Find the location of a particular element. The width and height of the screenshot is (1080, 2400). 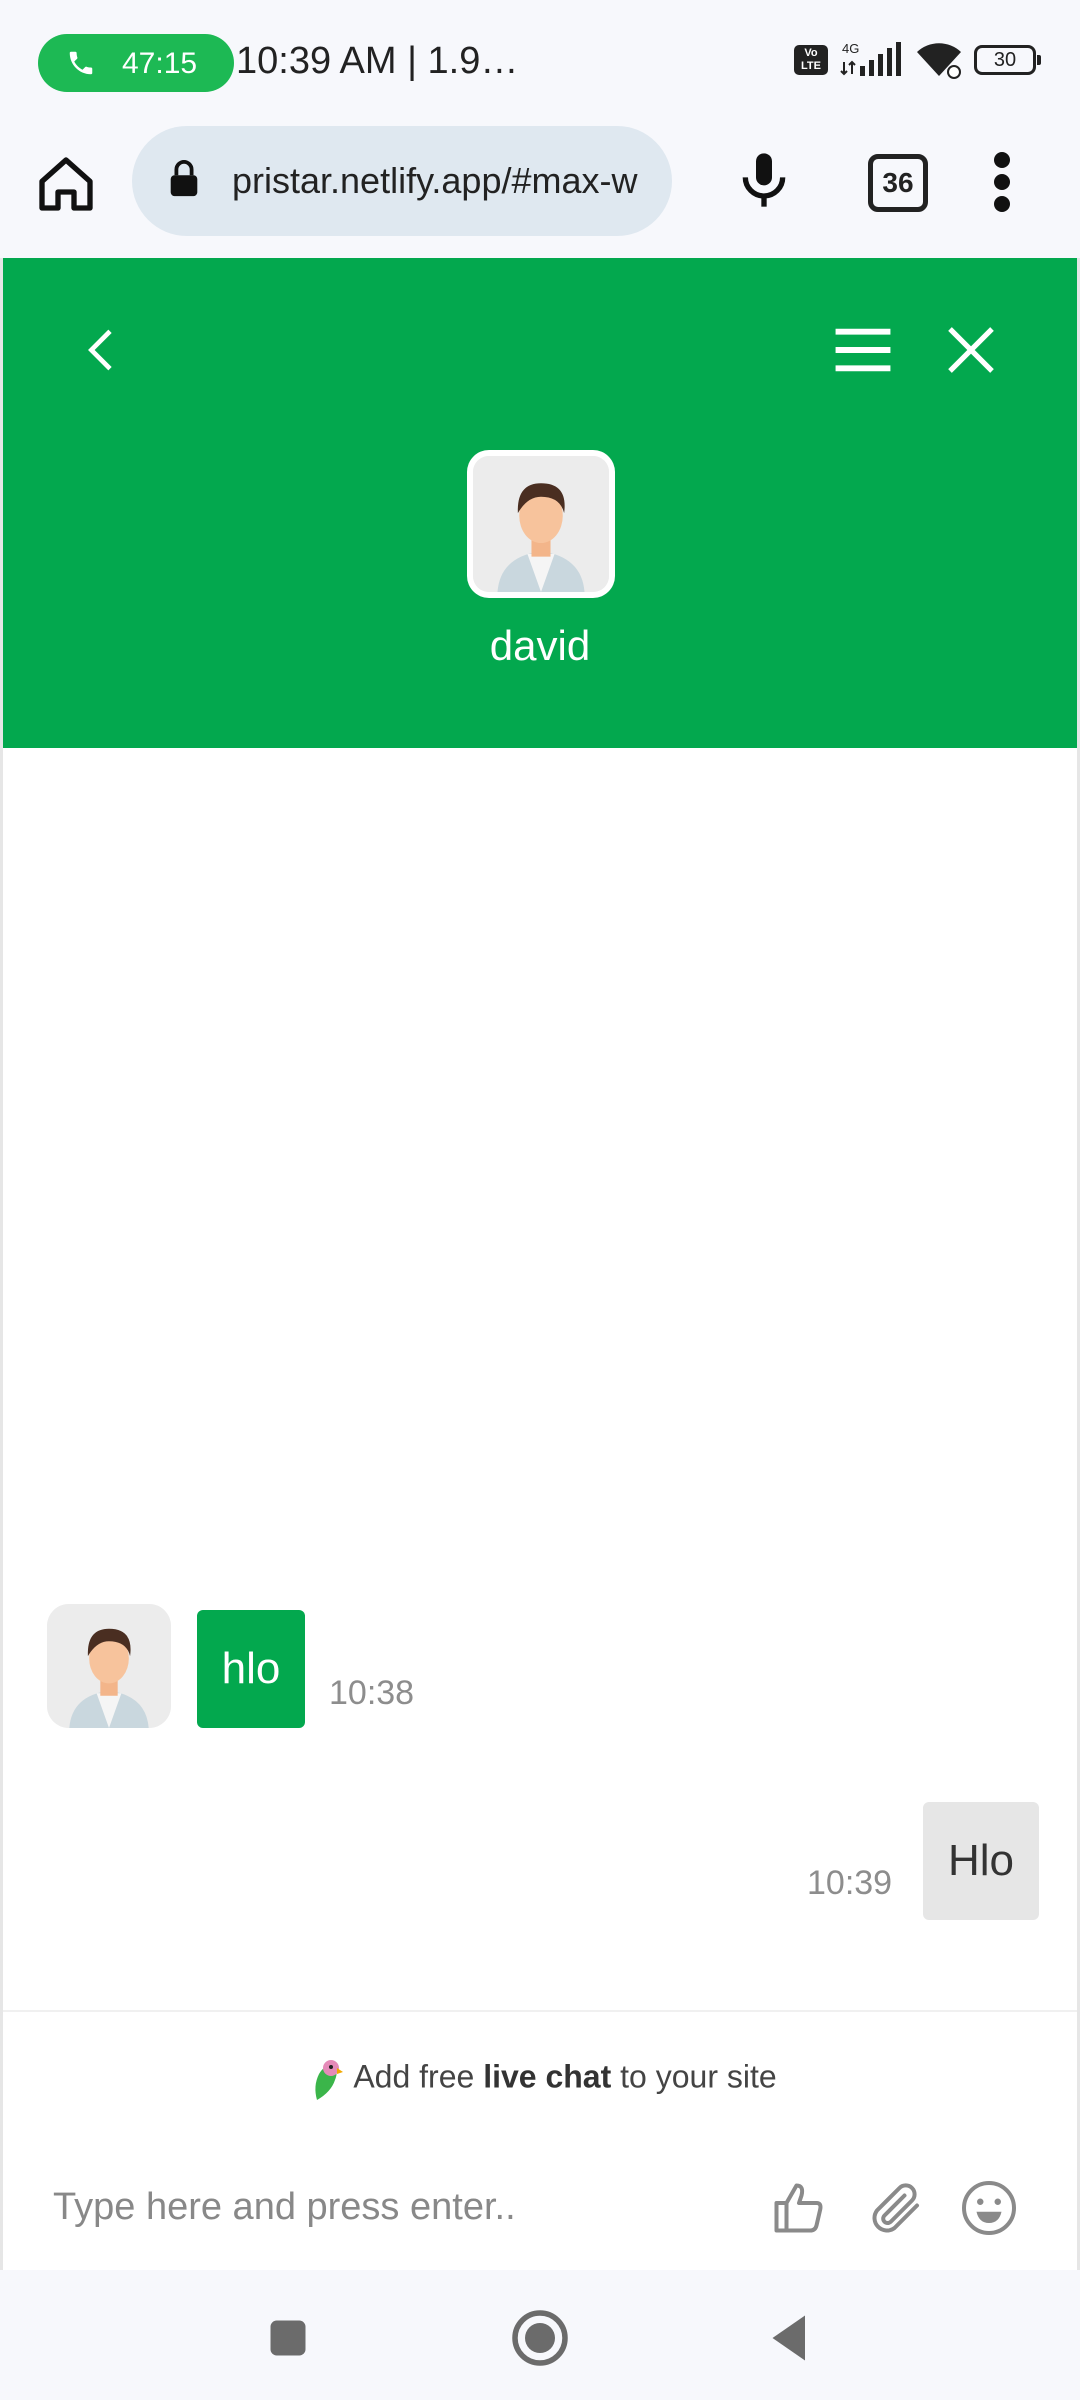

wifi-icon is located at coordinates (939, 61).